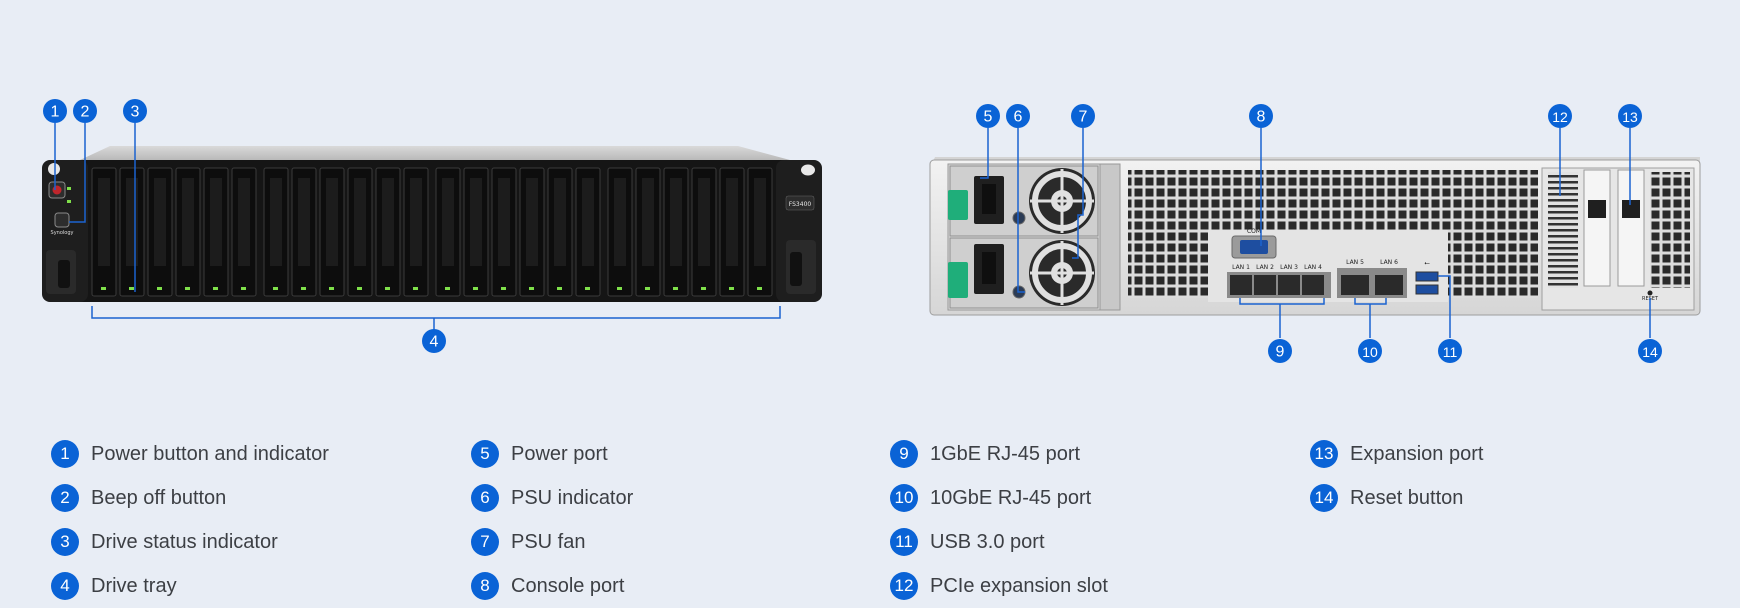 The width and height of the screenshot is (1740, 608). Describe the element at coordinates (1650, 293) in the screenshot. I see `reset-button` at that location.